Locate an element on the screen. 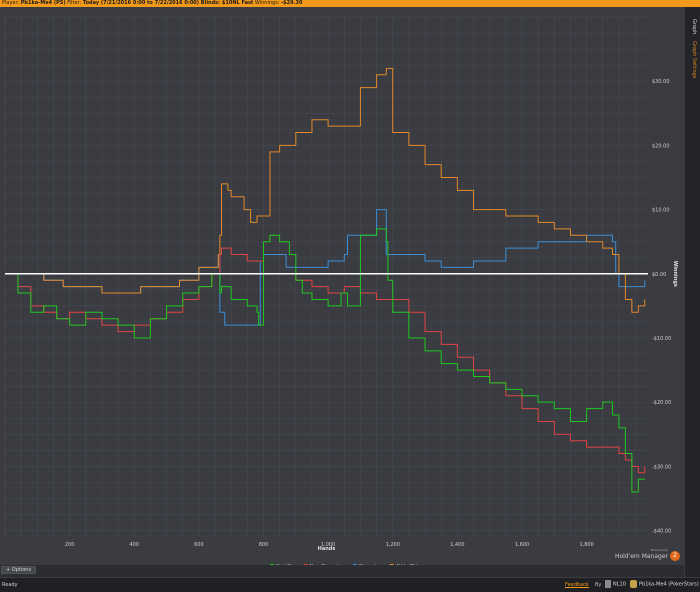 This screenshot has width=700, height=592. y-tick-label: -$30.00 is located at coordinates (661, 467).